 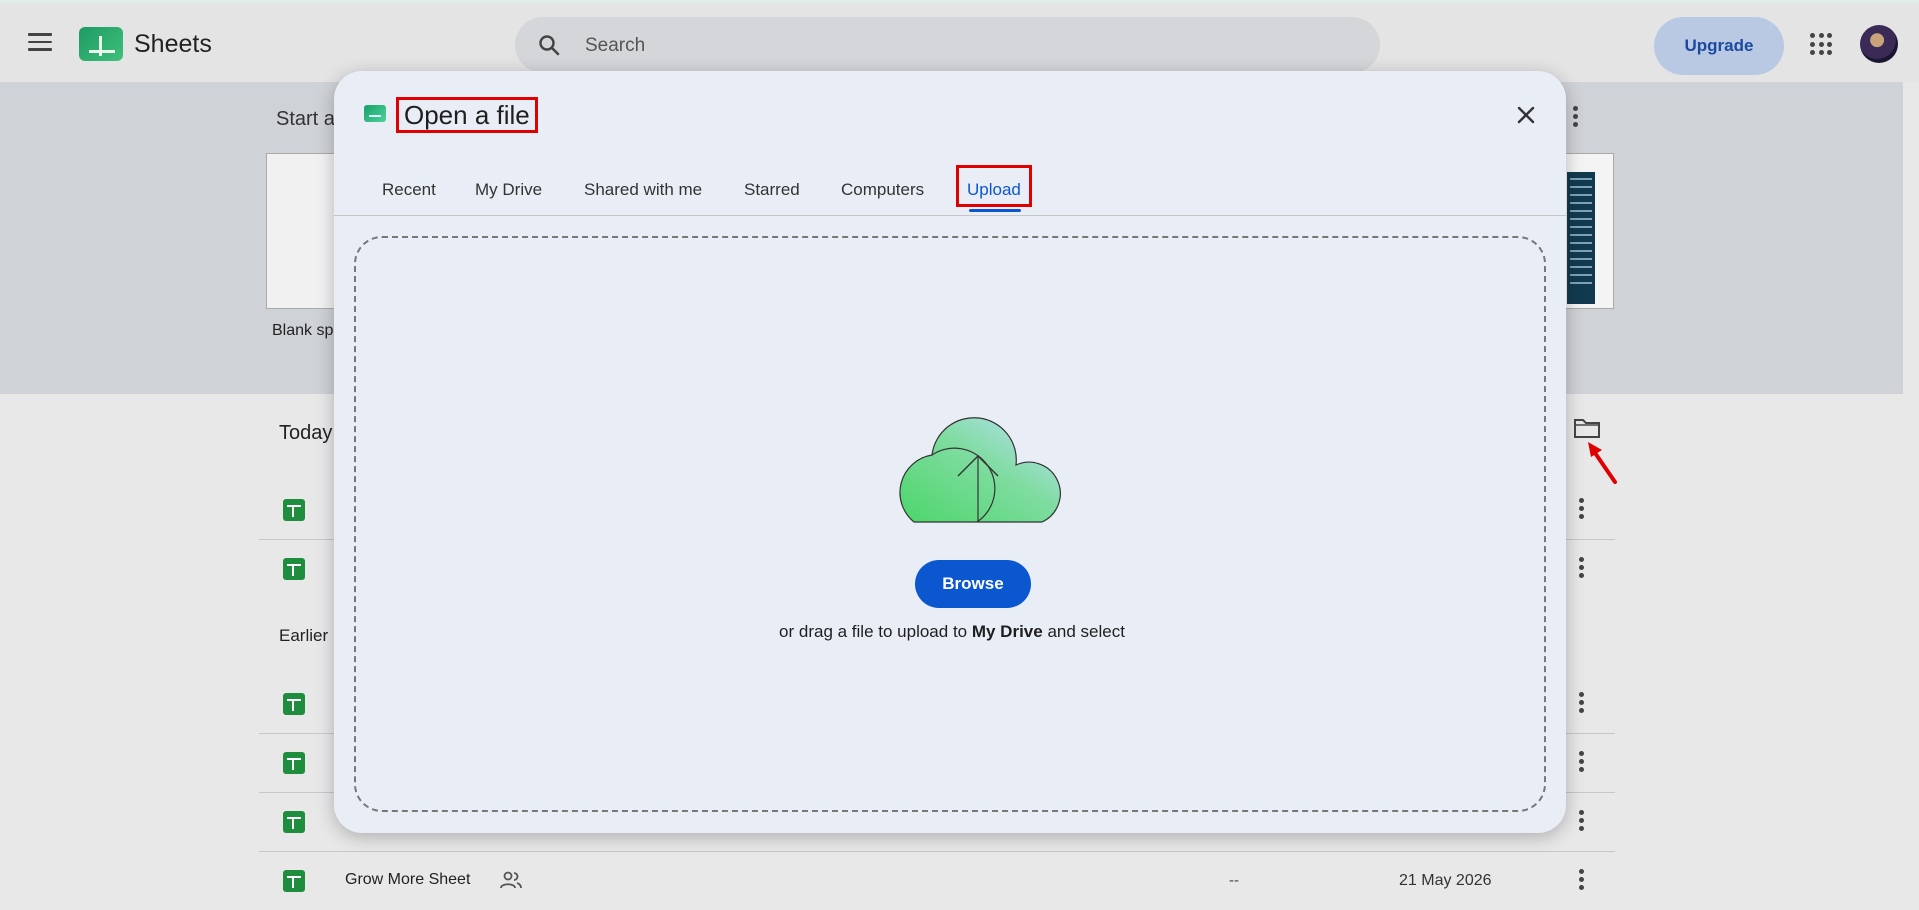 I want to click on drag-text-prefix: or drag a file to upload to, so click(x=875, y=631).